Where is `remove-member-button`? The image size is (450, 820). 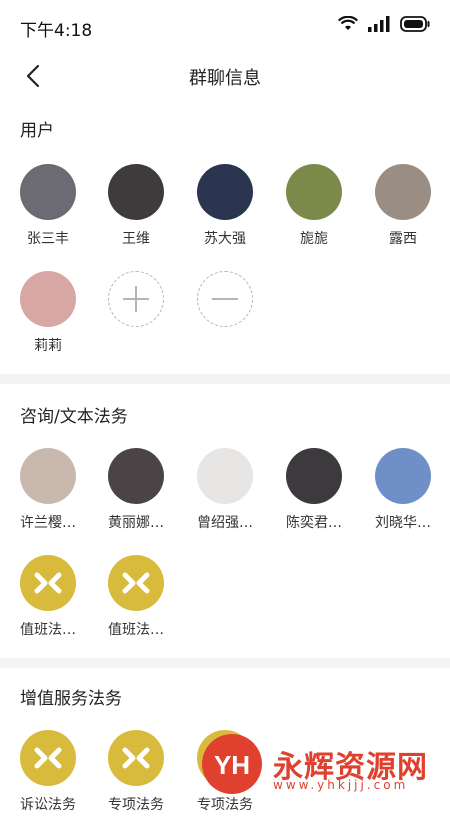 remove-member-button is located at coordinates (225, 316).